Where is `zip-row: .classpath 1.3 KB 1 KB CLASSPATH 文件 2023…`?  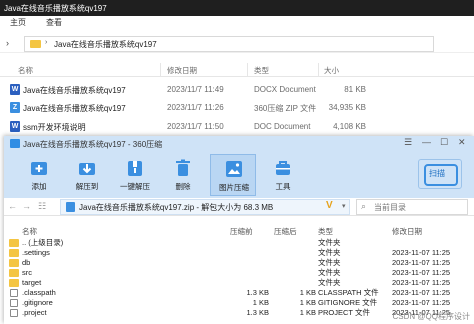 zip-row: .classpath 1.3 KB 1 KB CLASSPATH 文件 2023… is located at coordinates (239, 293).